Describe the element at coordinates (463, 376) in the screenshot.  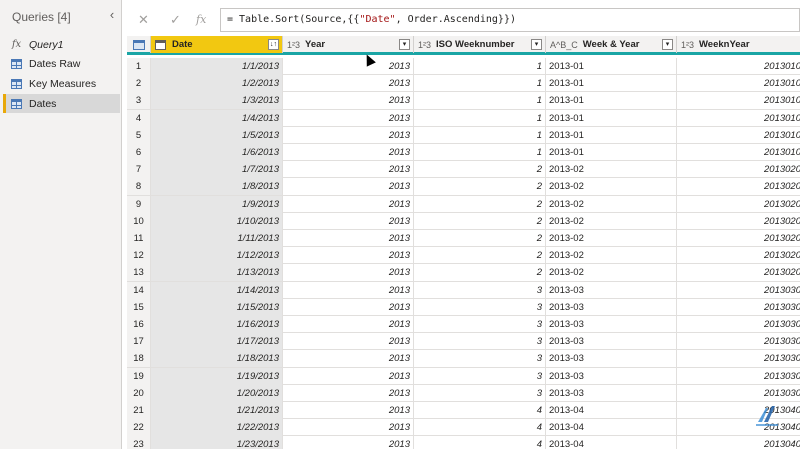
I see `table-row: 19 1/19/2013 2013 3 2013-03 2013030` at that location.